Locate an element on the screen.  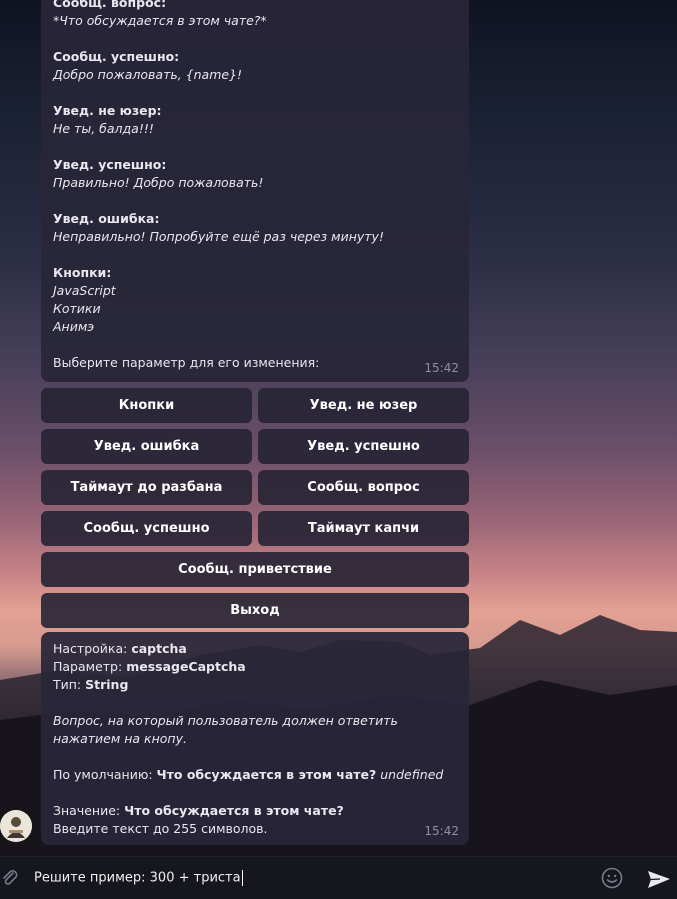
setting-value: captcha is located at coordinates (159, 648).